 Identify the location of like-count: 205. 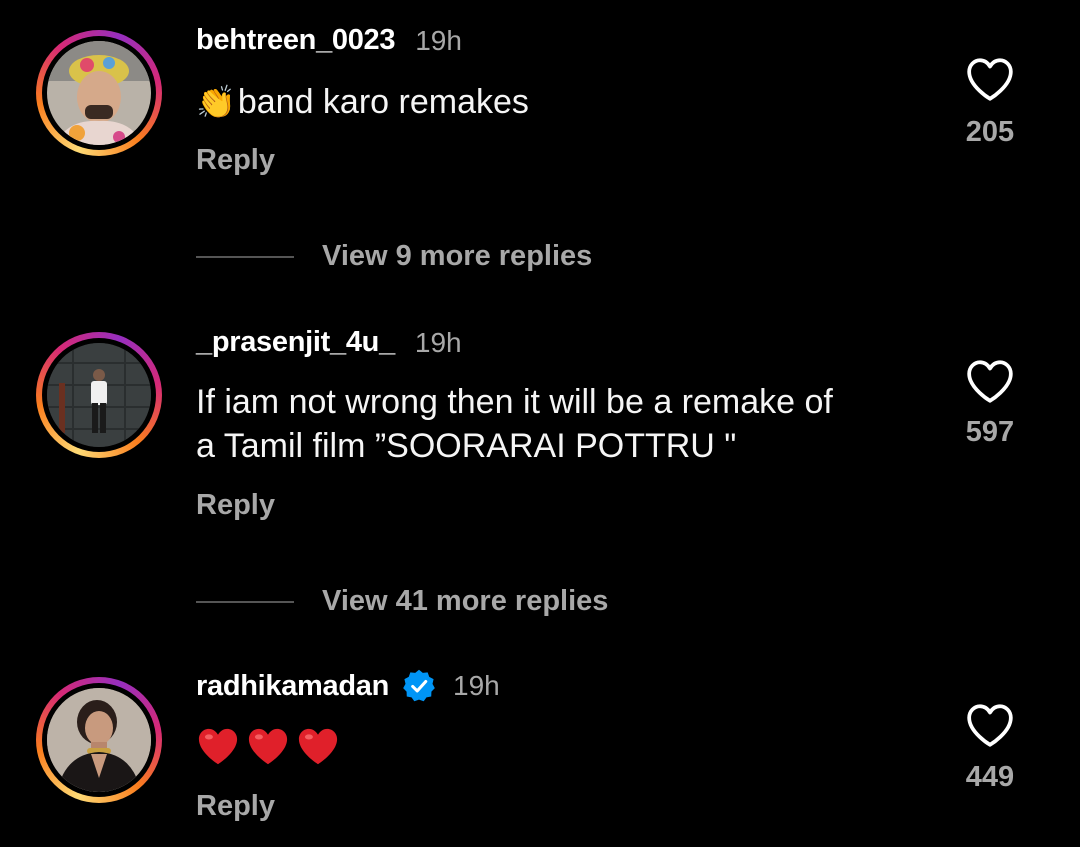
(990, 132).